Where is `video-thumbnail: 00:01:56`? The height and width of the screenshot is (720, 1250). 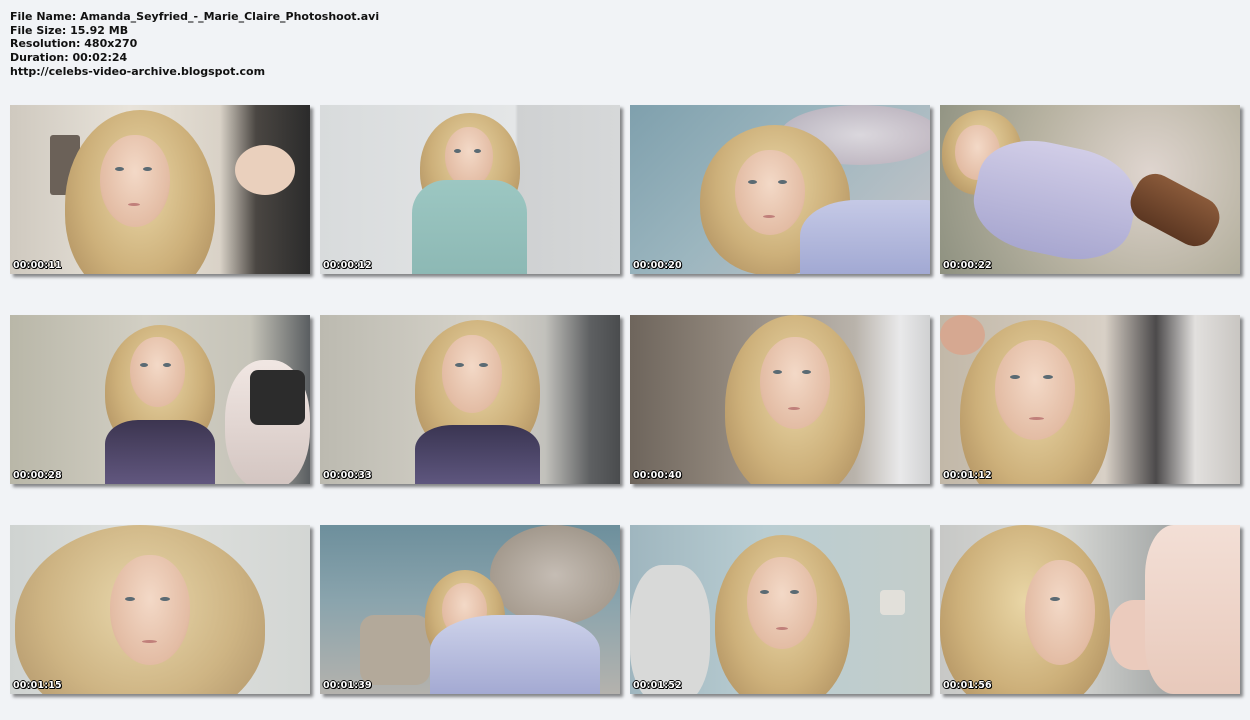
video-thumbnail: 00:01:56 is located at coordinates (1090, 609).